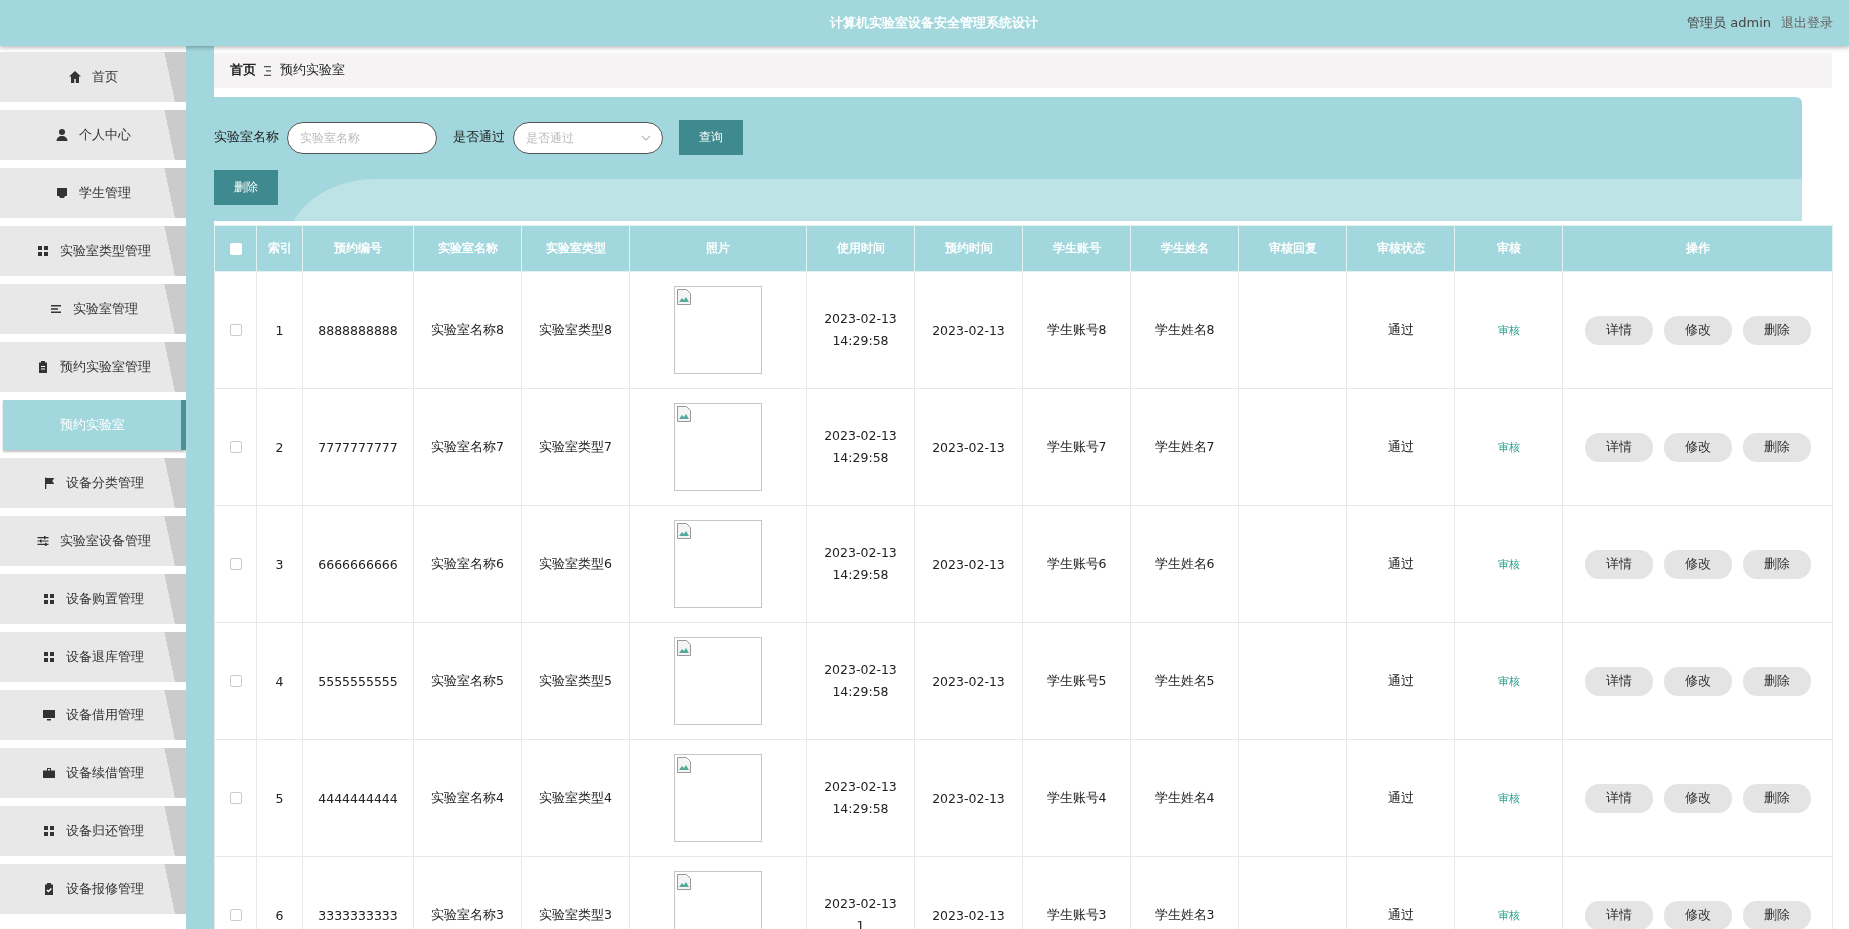 This screenshot has height=929, width=1849. Describe the element at coordinates (93, 657) in the screenshot. I see `sidebar-item: 设备退库管理` at that location.